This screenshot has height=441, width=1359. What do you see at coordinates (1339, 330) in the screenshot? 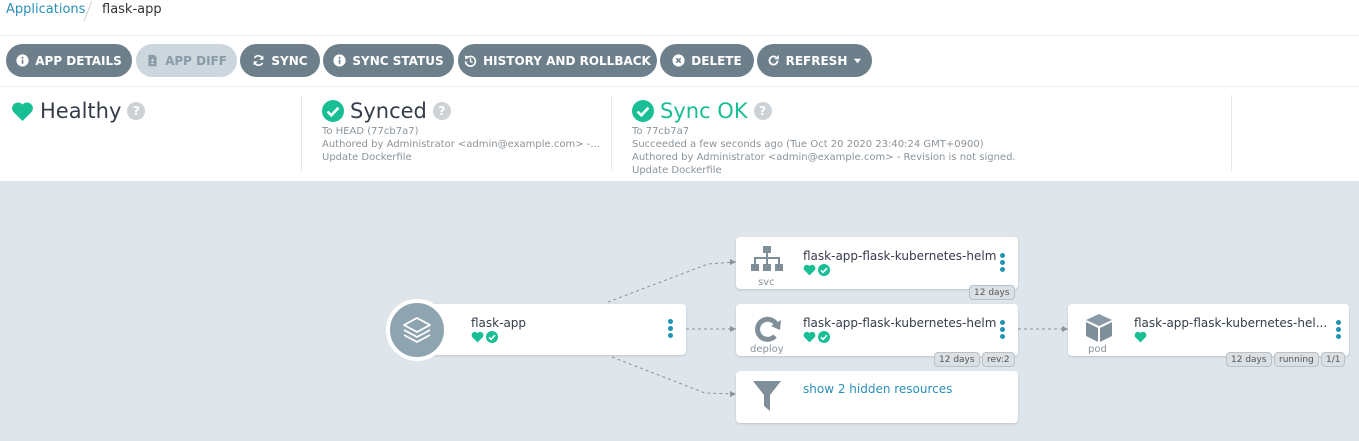
I see `pod-node-menu` at bounding box center [1339, 330].